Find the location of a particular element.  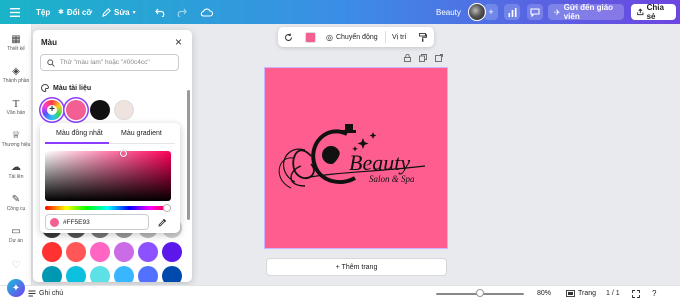

resize-icon: ✱ is located at coordinates (61, 12).